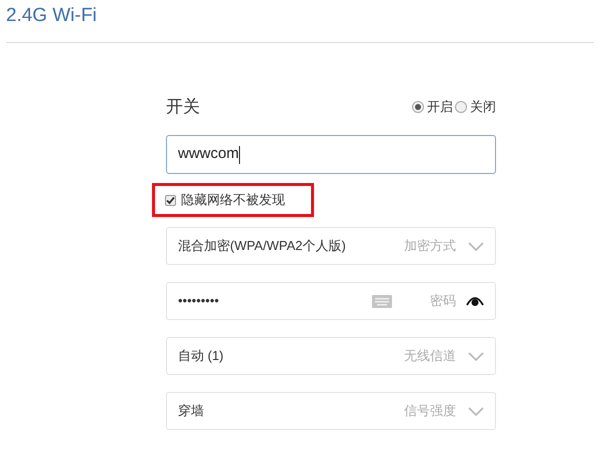 The height and width of the screenshot is (453, 600). I want to click on field-label: 无线信道, so click(430, 356).